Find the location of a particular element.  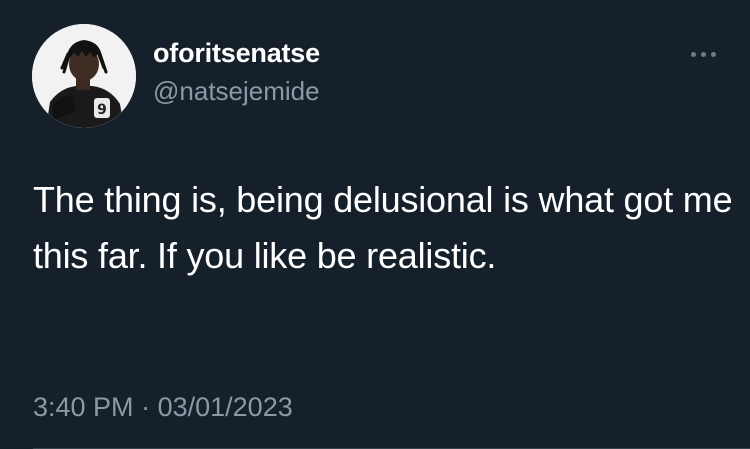

avatar-image: 9 is located at coordinates (84, 76).